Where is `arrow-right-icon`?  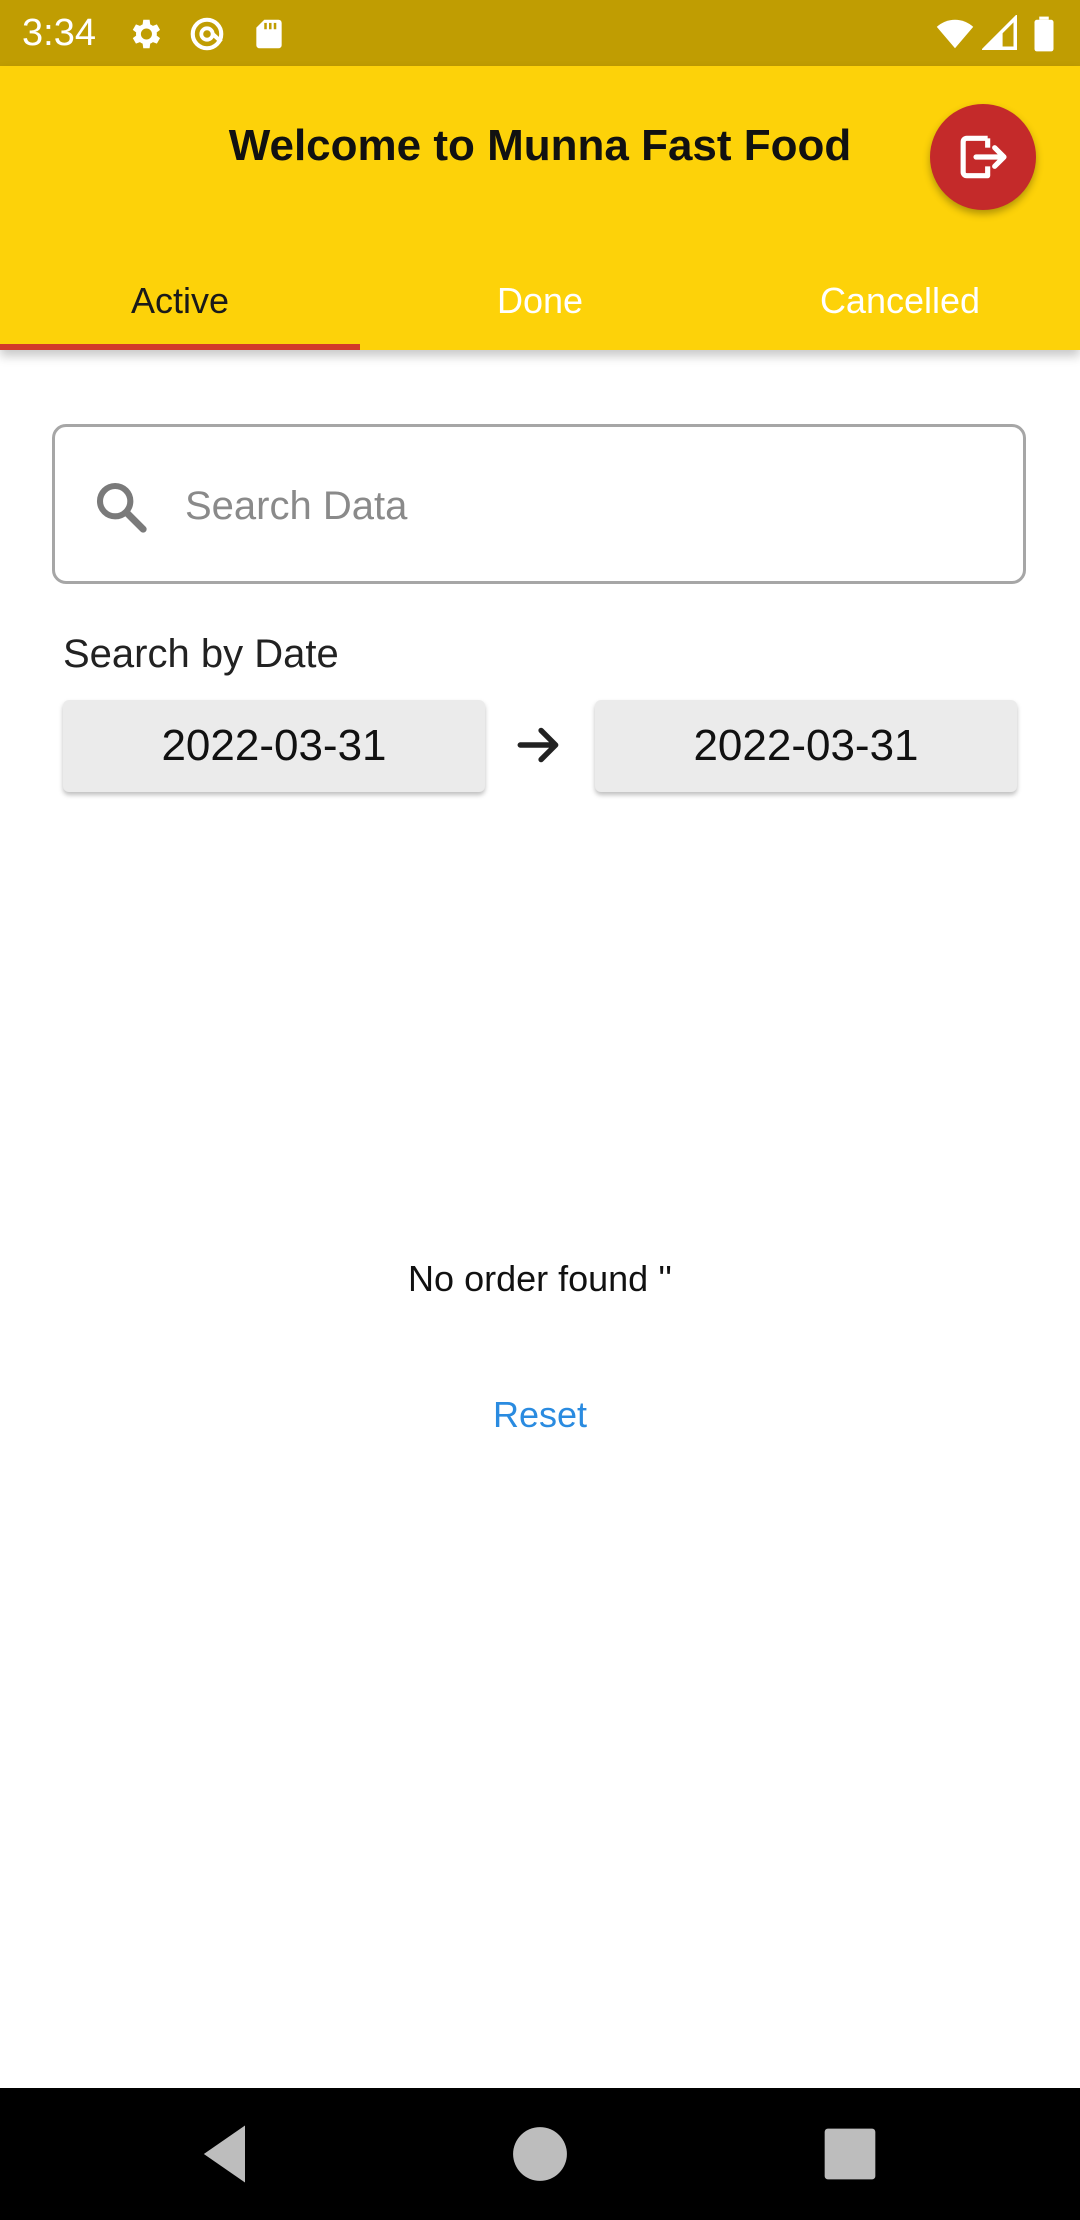 arrow-right-icon is located at coordinates (539, 745).